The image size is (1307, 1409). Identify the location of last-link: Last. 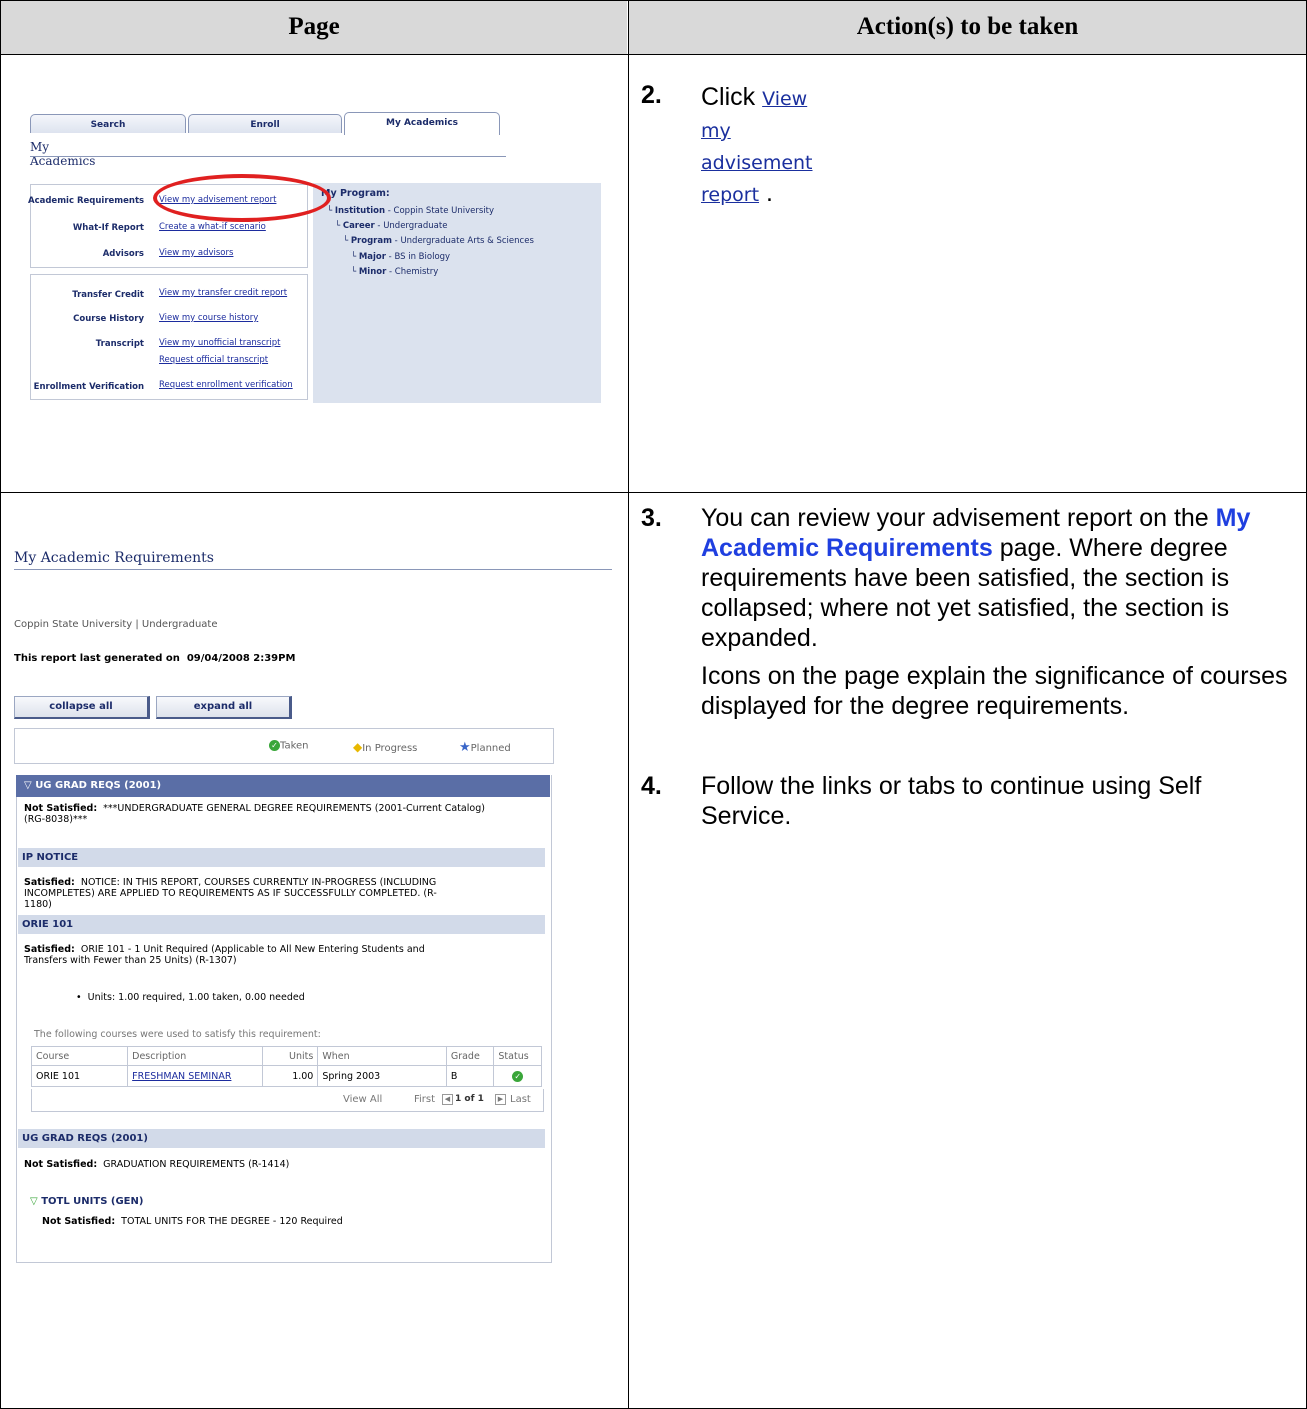
(520, 1099).